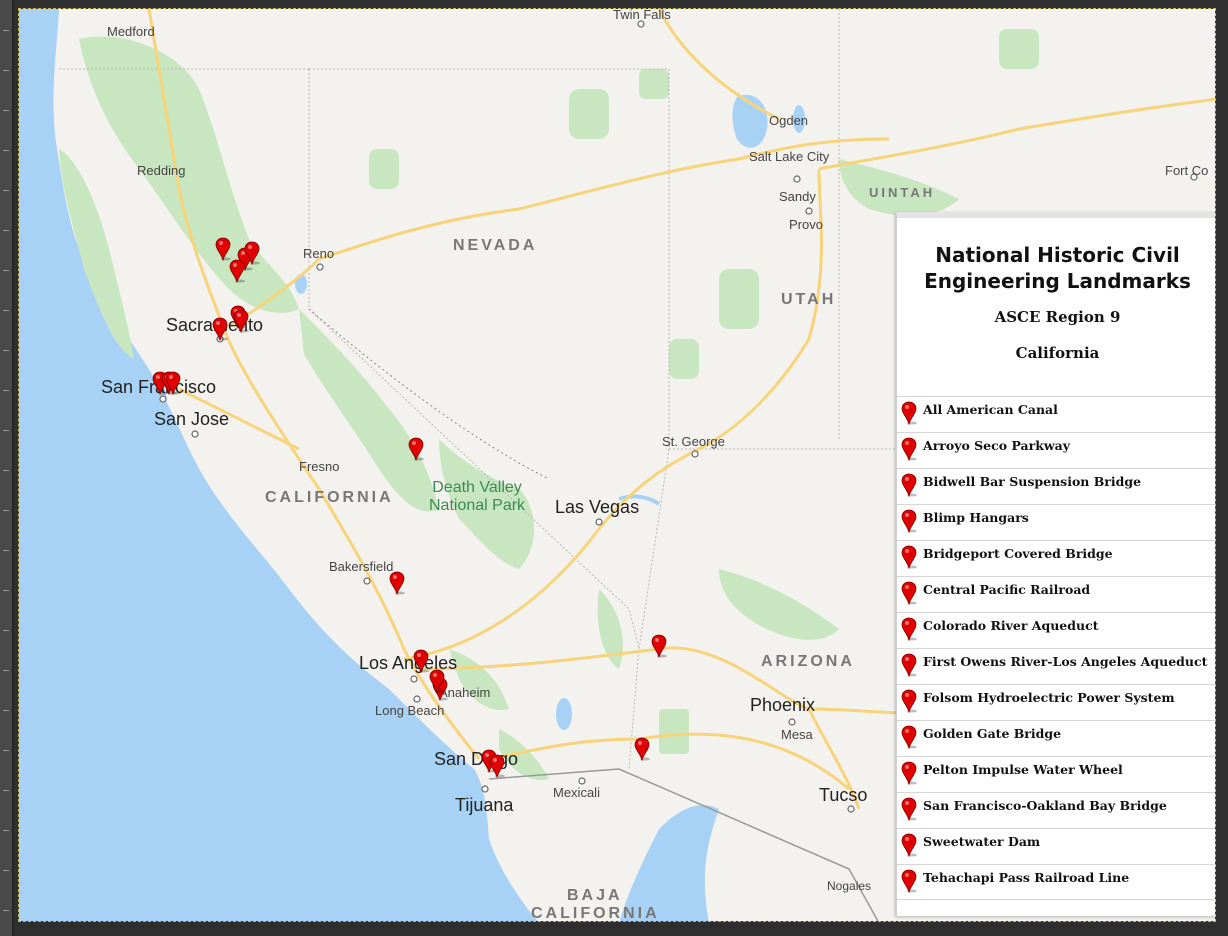  What do you see at coordinates (1057, 353) in the screenshot?
I see `legend-state: California` at bounding box center [1057, 353].